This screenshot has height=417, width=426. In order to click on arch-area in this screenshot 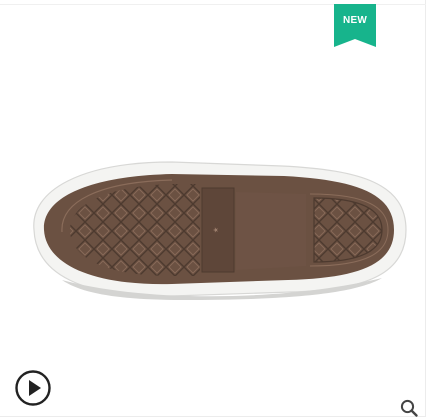, I will do `click(271, 231)`.